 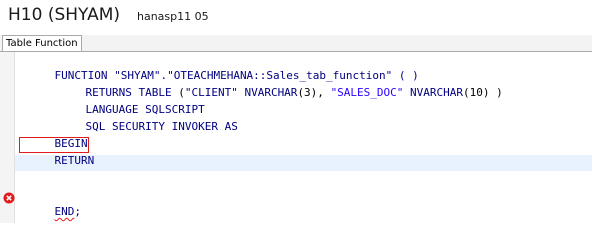 I want to click on code-line-4: SQL SECURITY INVOKER AS, so click(x=148, y=118).